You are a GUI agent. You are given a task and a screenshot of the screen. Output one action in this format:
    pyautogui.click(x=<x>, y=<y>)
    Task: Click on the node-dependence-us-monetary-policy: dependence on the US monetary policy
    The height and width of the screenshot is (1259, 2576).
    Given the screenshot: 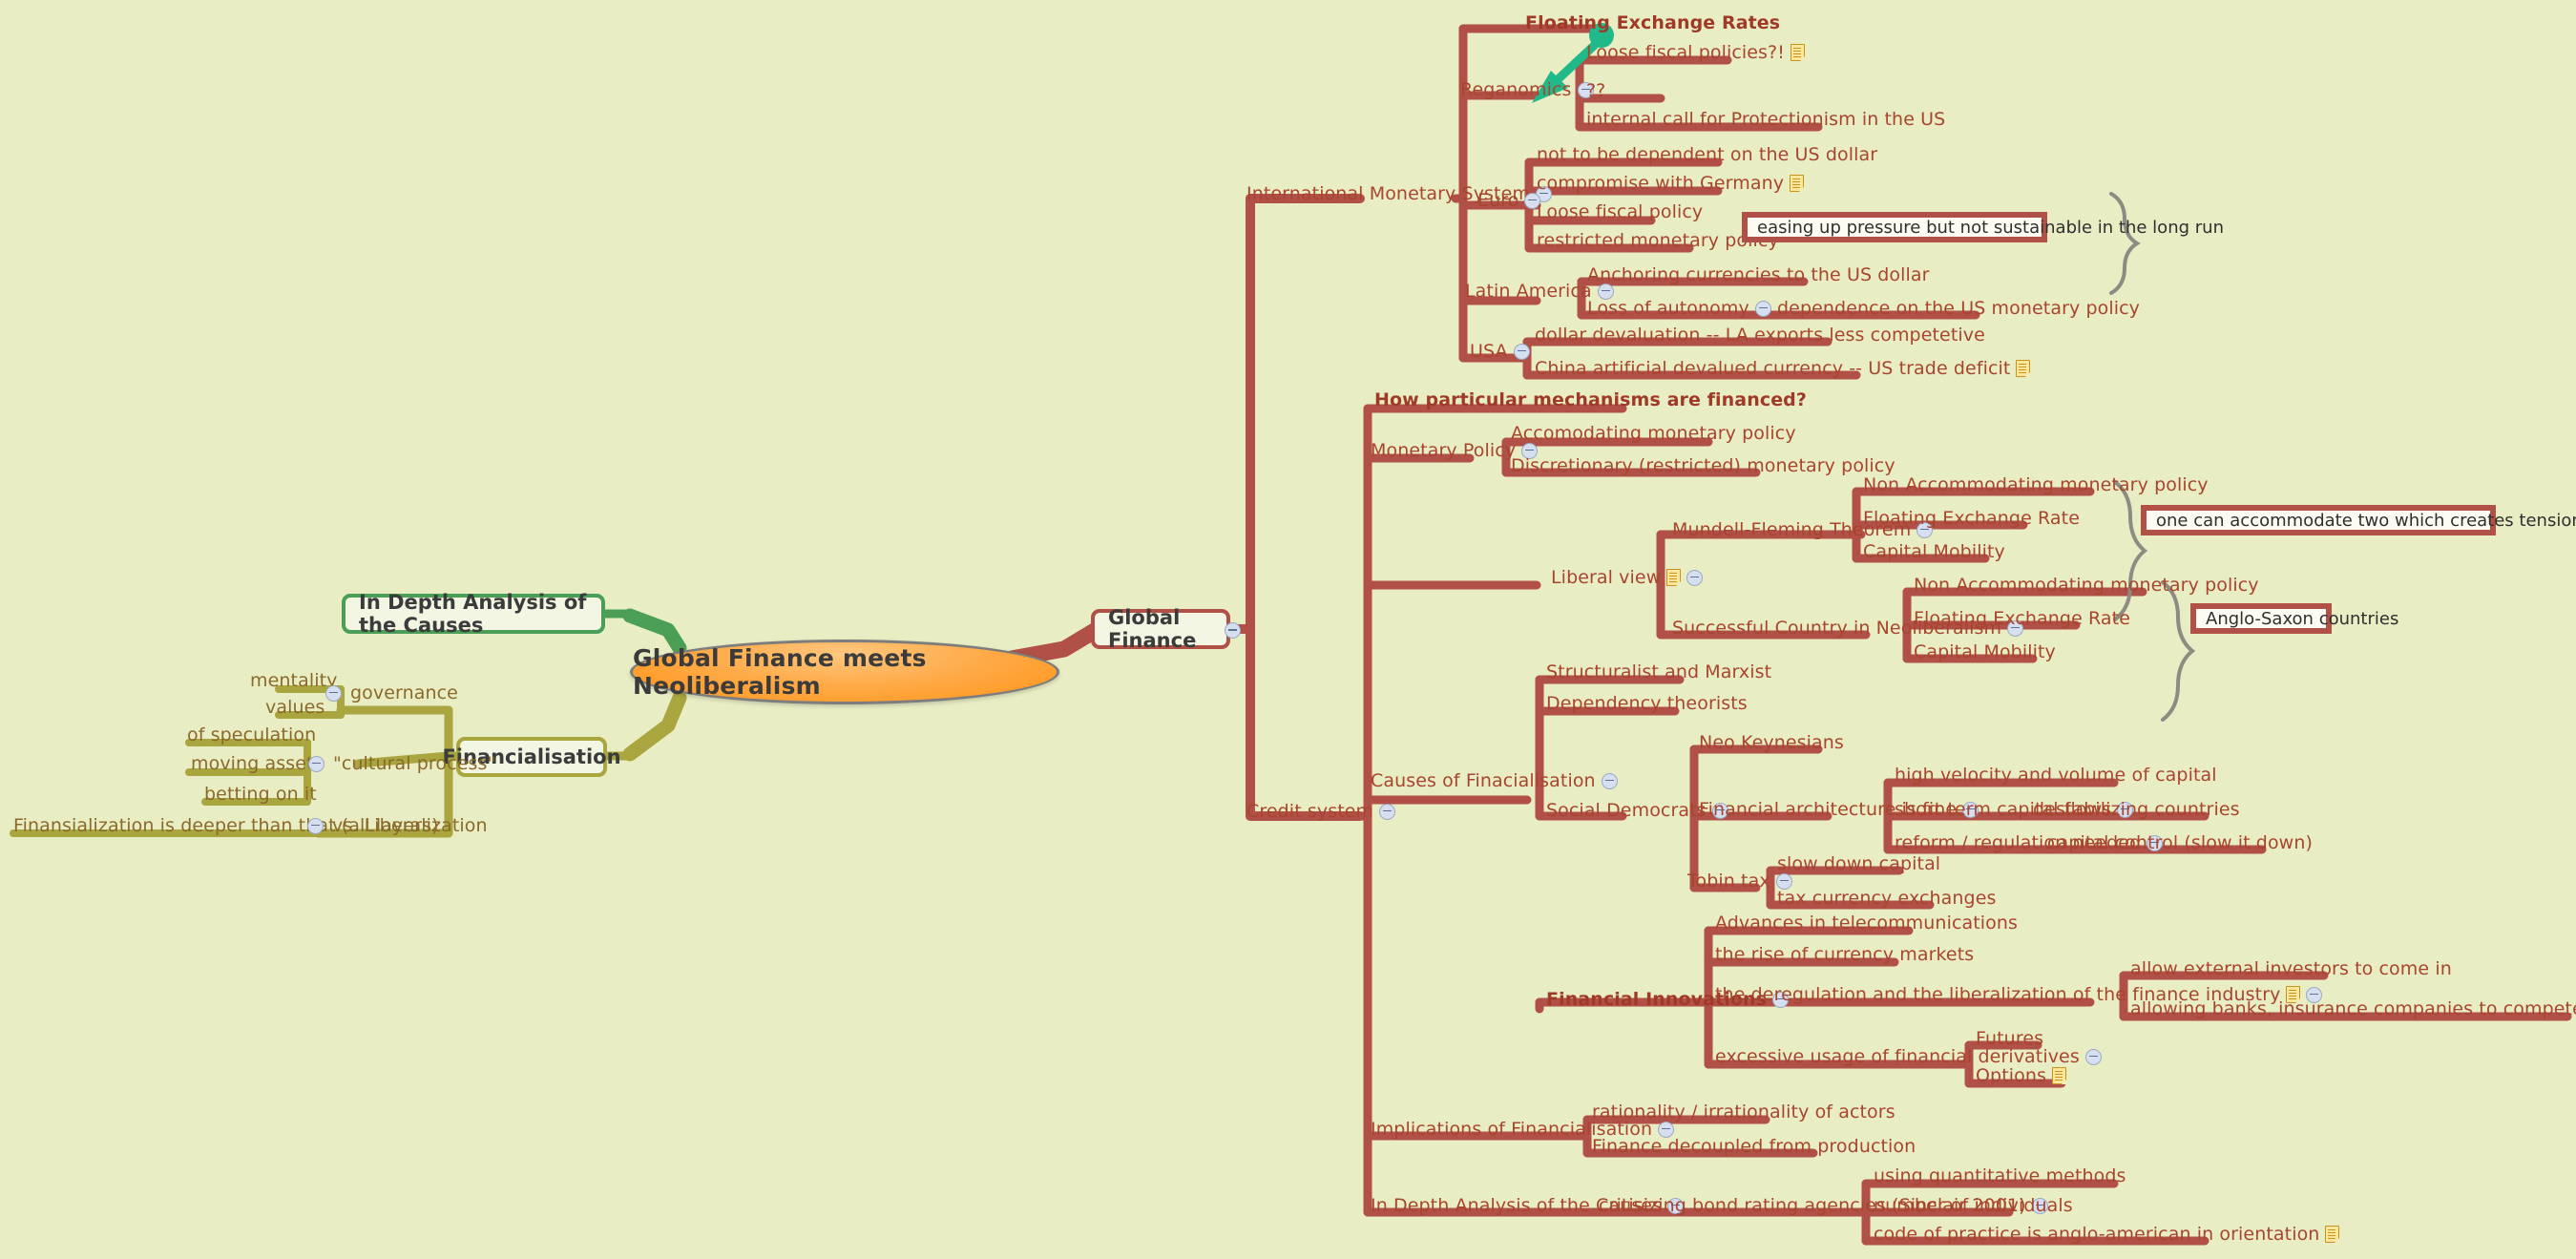 What is the action you would take?
    pyautogui.click(x=1958, y=309)
    